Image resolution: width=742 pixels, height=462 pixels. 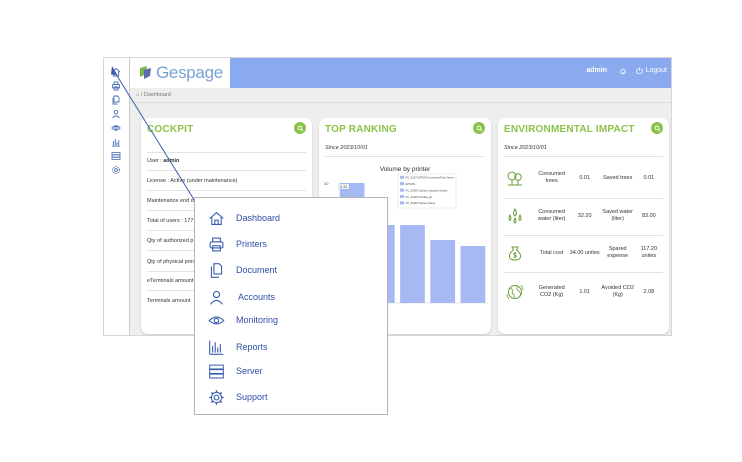 I want to click on legend-entry: PC_0108\ Toshiba_all, so click(x=419, y=197).